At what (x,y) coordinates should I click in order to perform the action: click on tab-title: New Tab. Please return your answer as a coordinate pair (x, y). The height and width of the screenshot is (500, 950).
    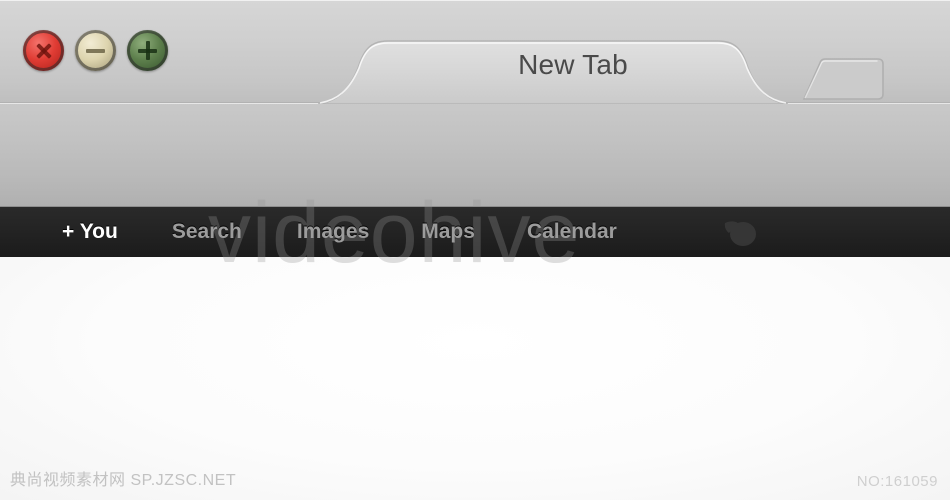
    Looking at the image, I should click on (573, 64).